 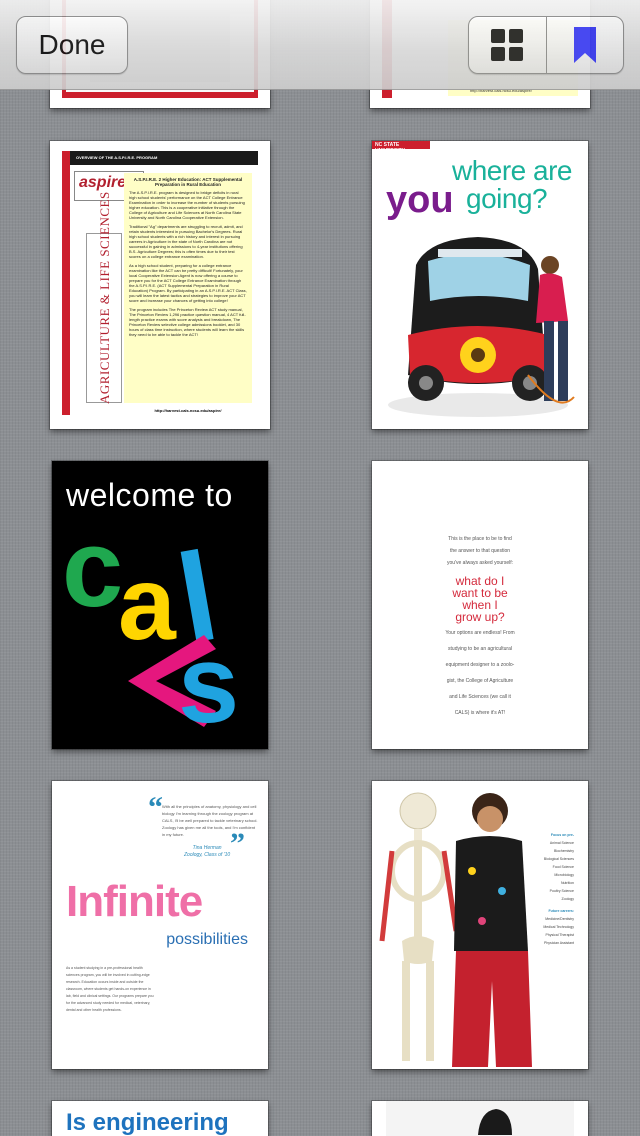 What do you see at coordinates (559, 935) in the screenshot?
I see `sidebar-item: Physical Therapist` at bounding box center [559, 935].